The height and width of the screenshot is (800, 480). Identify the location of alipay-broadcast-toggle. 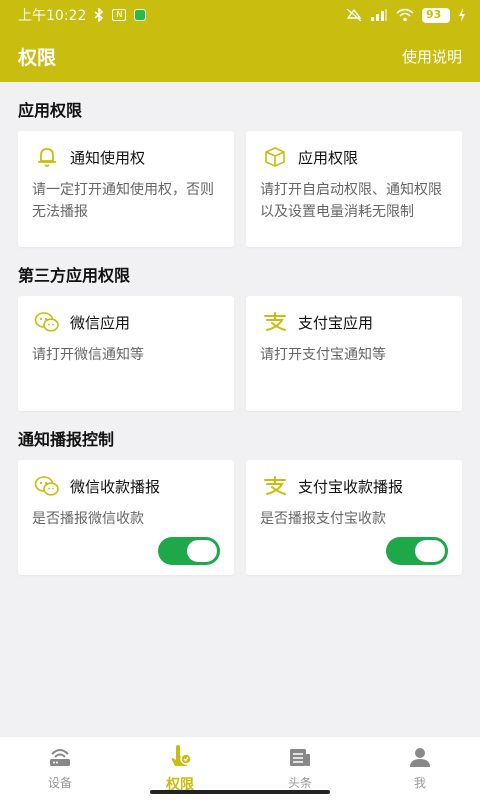
(417, 551).